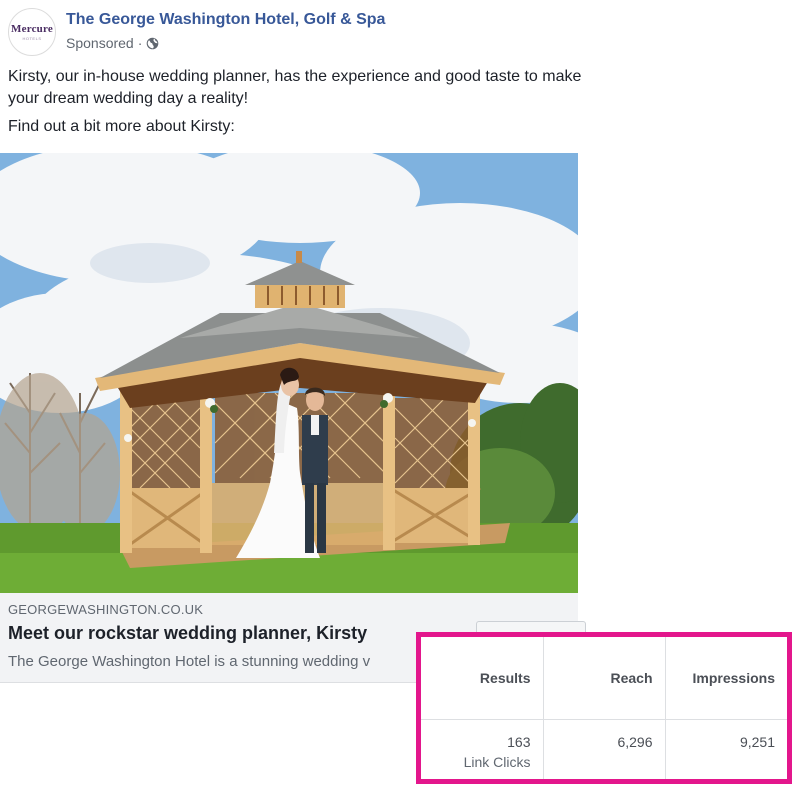  What do you see at coordinates (121, 126) in the screenshot?
I see `post-paragraph: Find out a bit more about Kirsty:` at bounding box center [121, 126].